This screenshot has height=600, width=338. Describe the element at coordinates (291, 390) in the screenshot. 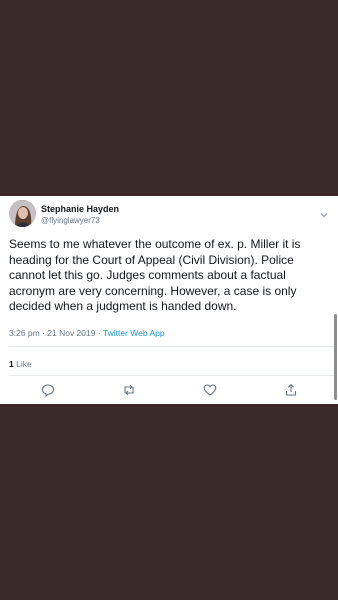

I see `share-icon` at that location.